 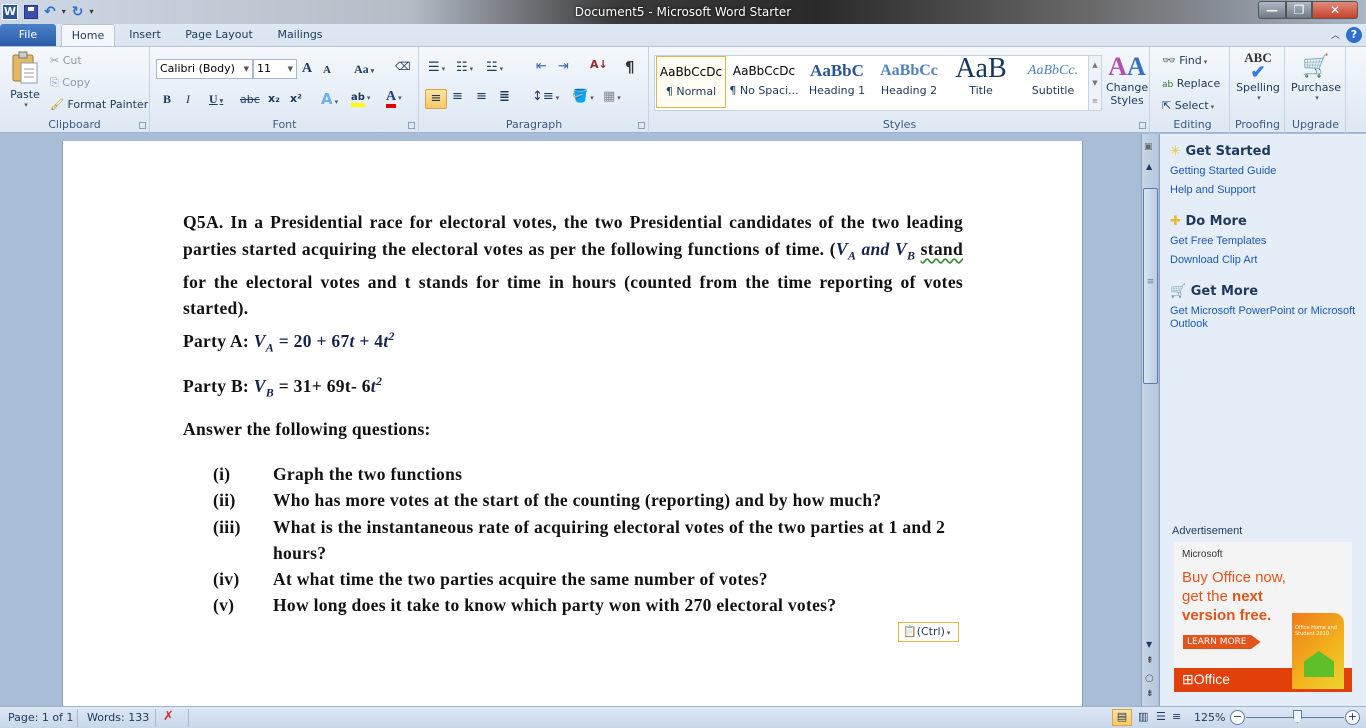 I want to click on minimize-ribbon-icon: ︿, so click(x=1335, y=34).